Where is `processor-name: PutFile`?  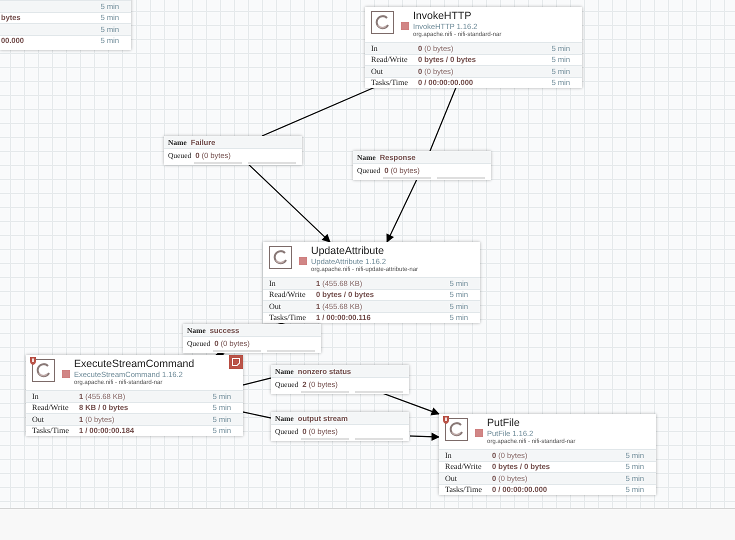 processor-name: PutFile is located at coordinates (504, 423).